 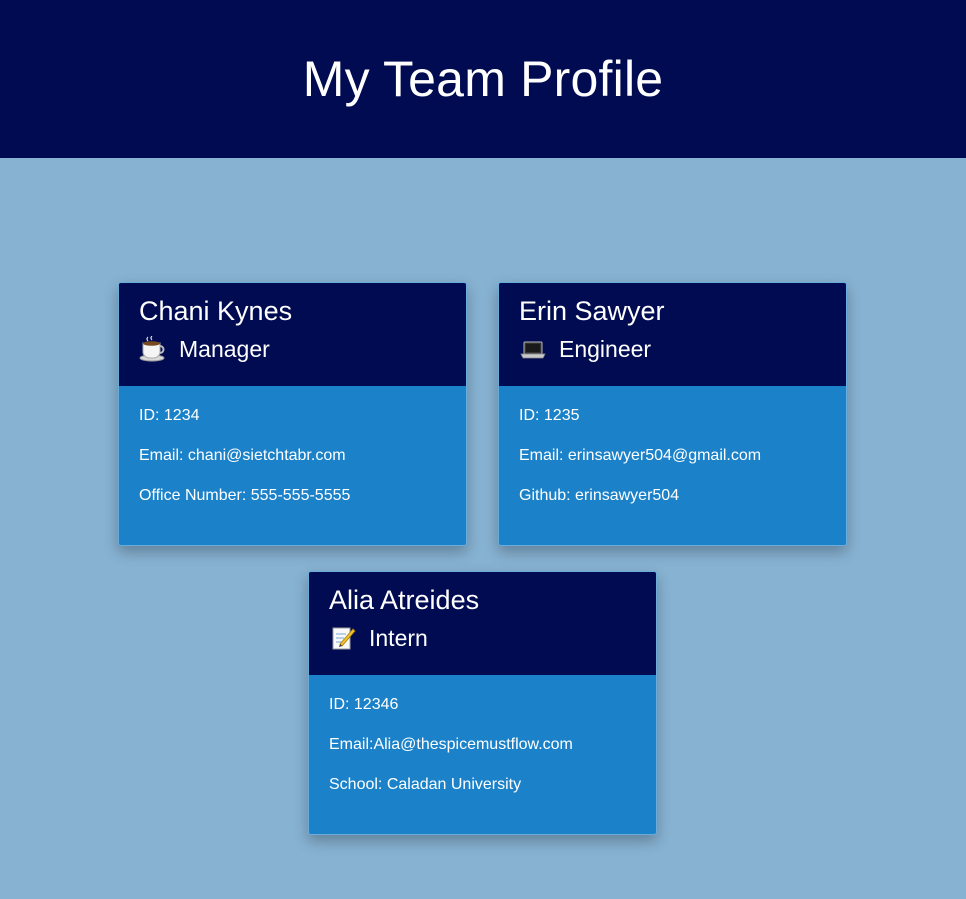 What do you see at coordinates (398, 638) in the screenshot?
I see `role-label: Intern` at bounding box center [398, 638].